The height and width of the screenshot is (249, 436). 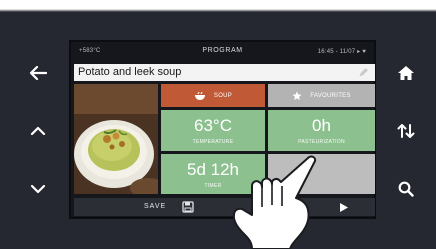 What do you see at coordinates (213, 125) in the screenshot?
I see `temperature-value: 63°C` at bounding box center [213, 125].